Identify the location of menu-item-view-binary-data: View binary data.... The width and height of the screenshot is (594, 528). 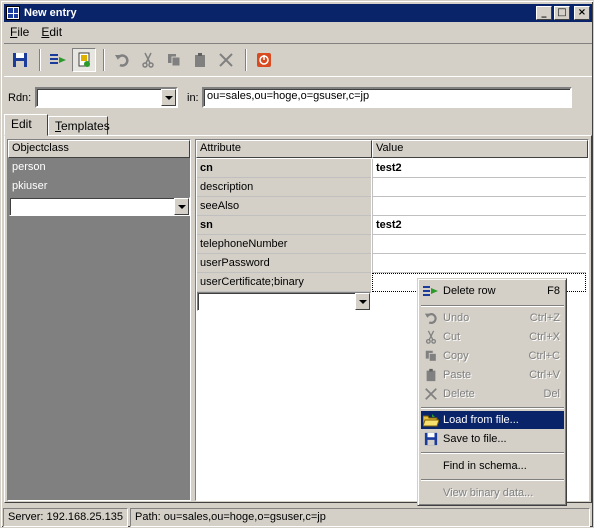
(492, 493).